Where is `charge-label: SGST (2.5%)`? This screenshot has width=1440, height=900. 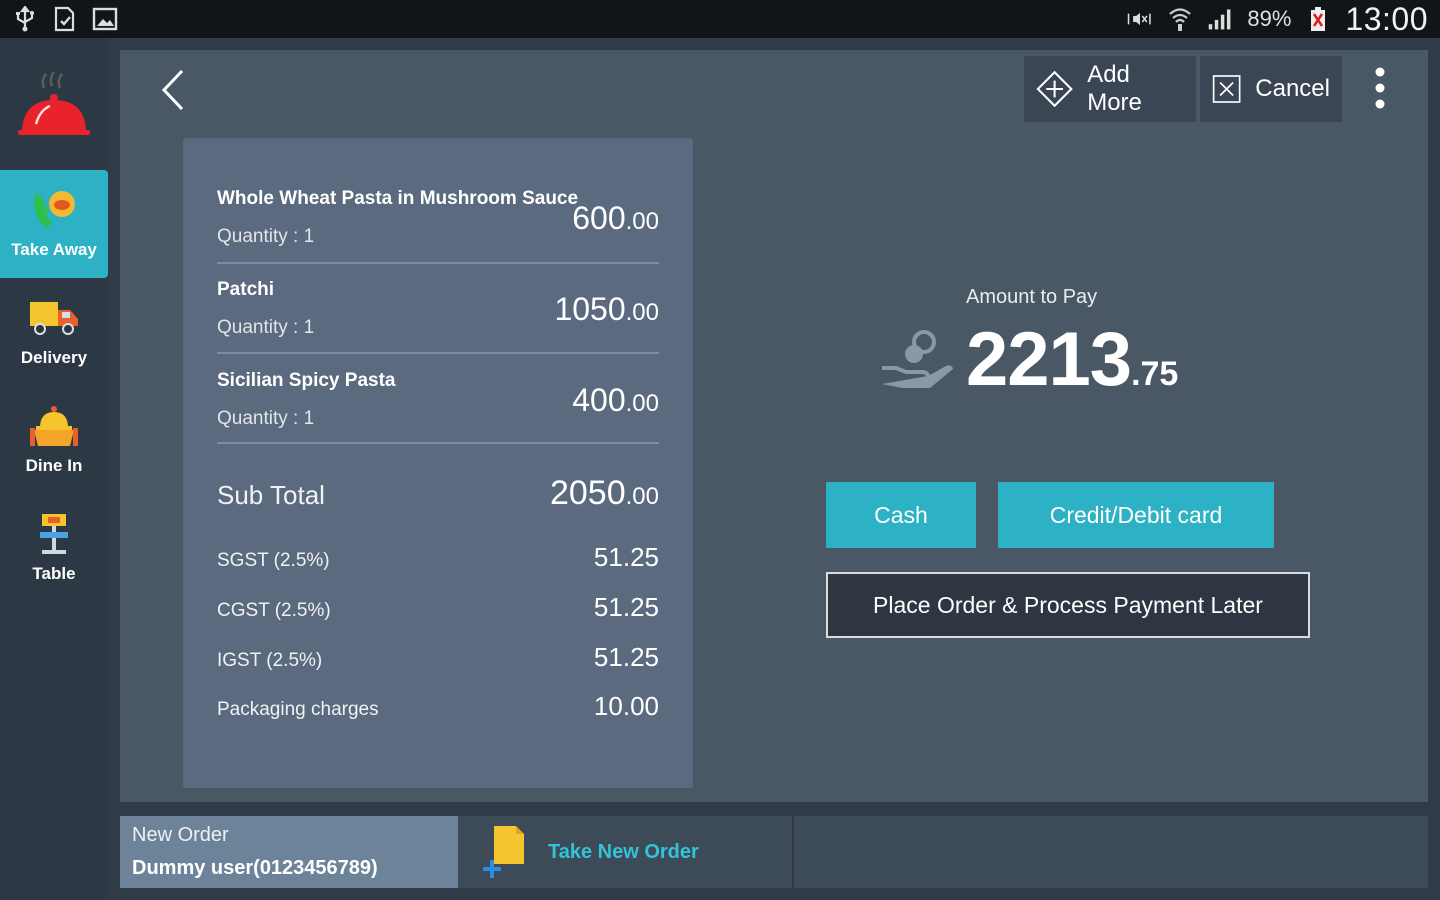
charge-label: SGST (2.5%) is located at coordinates (273, 560).